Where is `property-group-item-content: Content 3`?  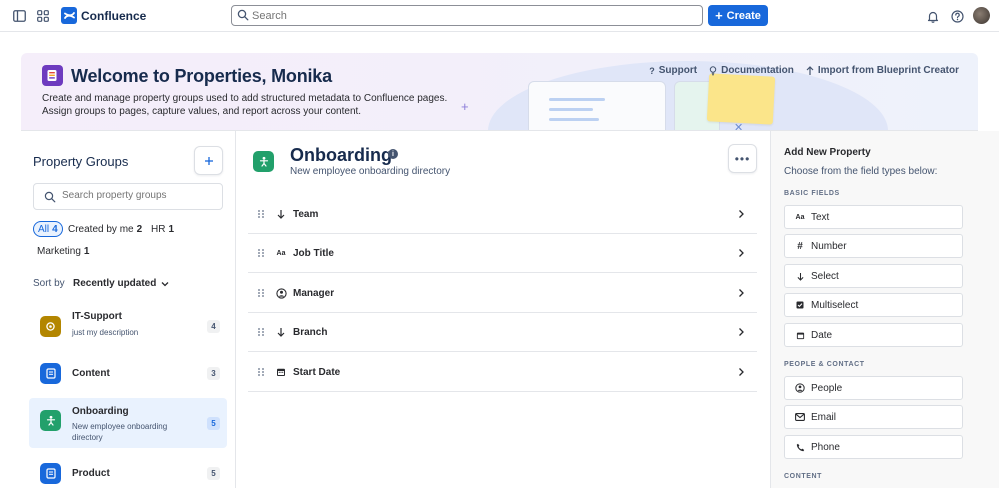
property-group-item-content: Content 3 is located at coordinates (128, 374).